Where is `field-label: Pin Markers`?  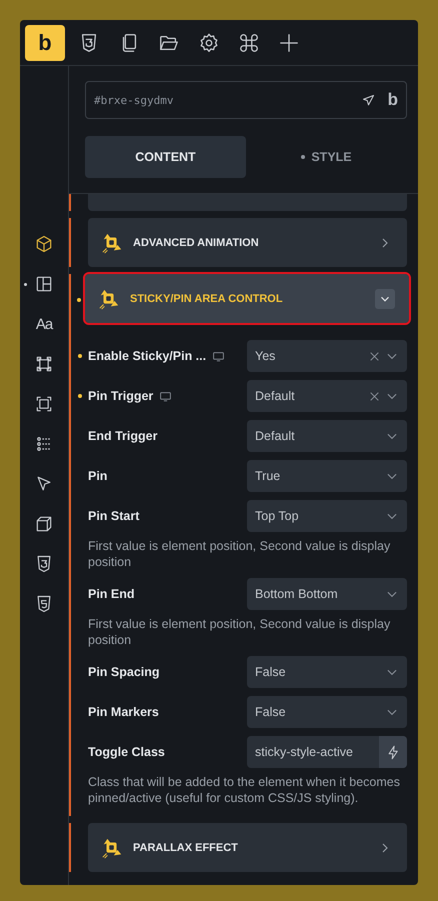 field-label: Pin Markers is located at coordinates (123, 712).